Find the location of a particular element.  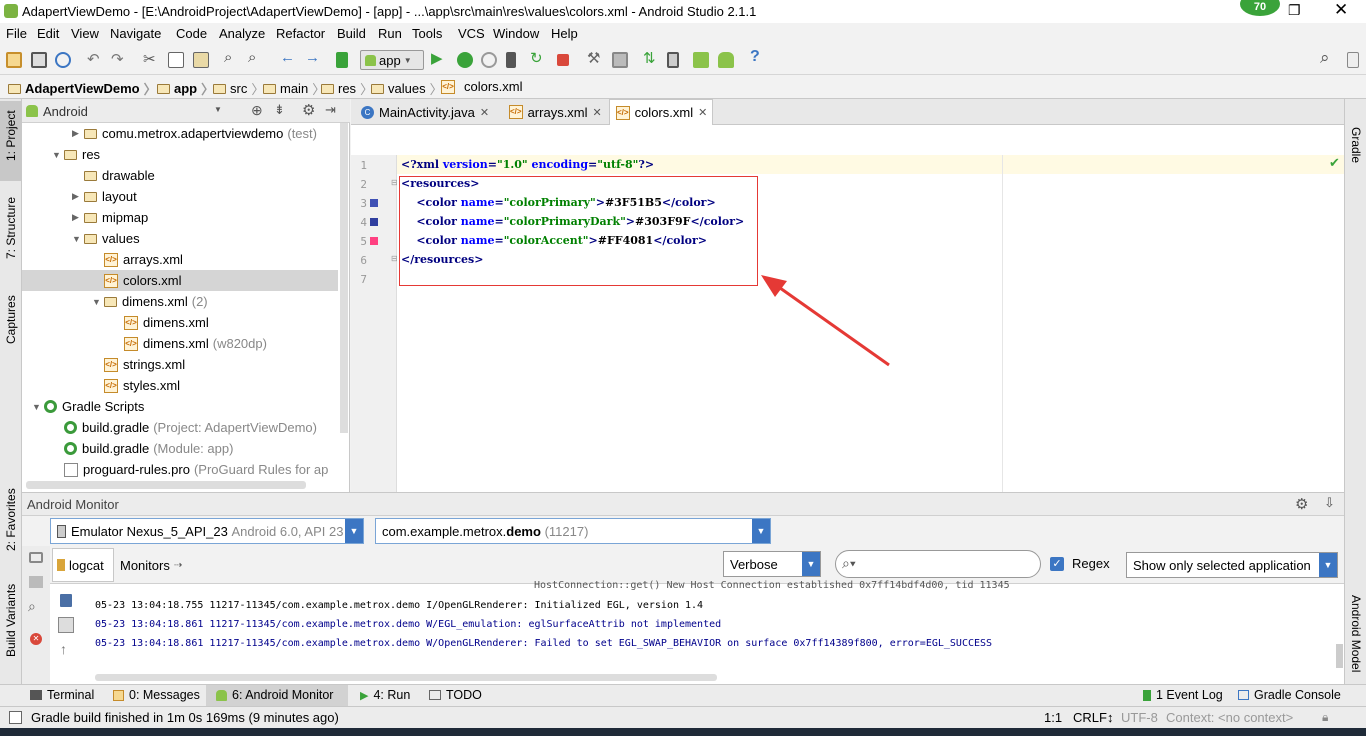

breadcrumb-values: values 〉 is located at coordinates (407, 88).